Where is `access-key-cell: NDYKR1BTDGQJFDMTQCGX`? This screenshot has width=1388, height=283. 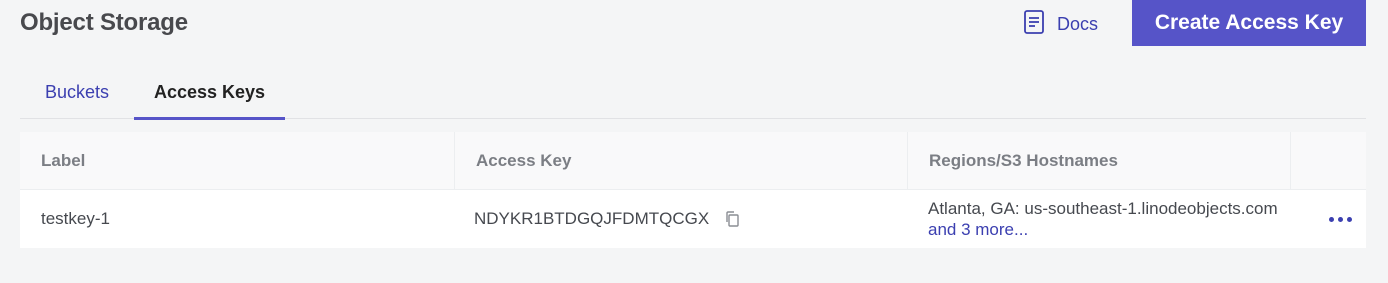
access-key-cell: NDYKR1BTDGQJFDMTQCGX is located at coordinates (681, 219).